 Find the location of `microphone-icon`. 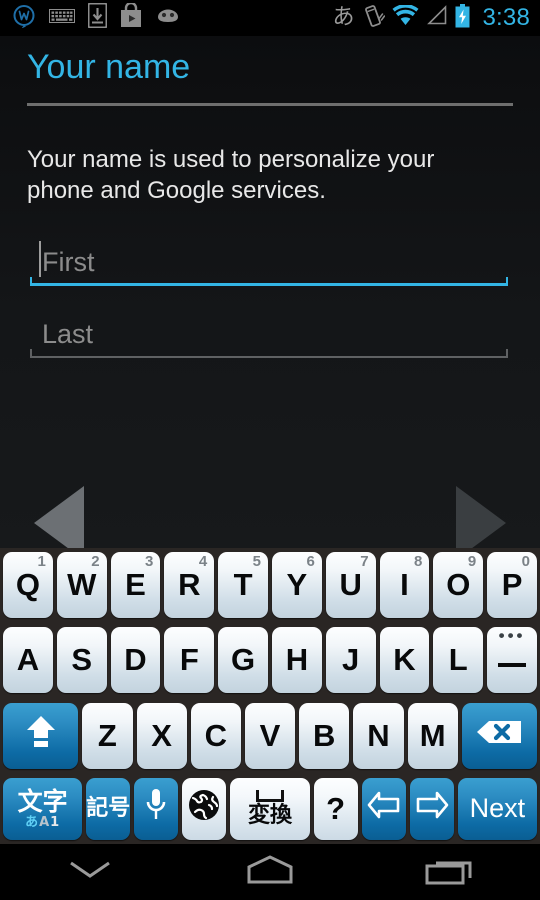

microphone-icon is located at coordinates (156, 809).